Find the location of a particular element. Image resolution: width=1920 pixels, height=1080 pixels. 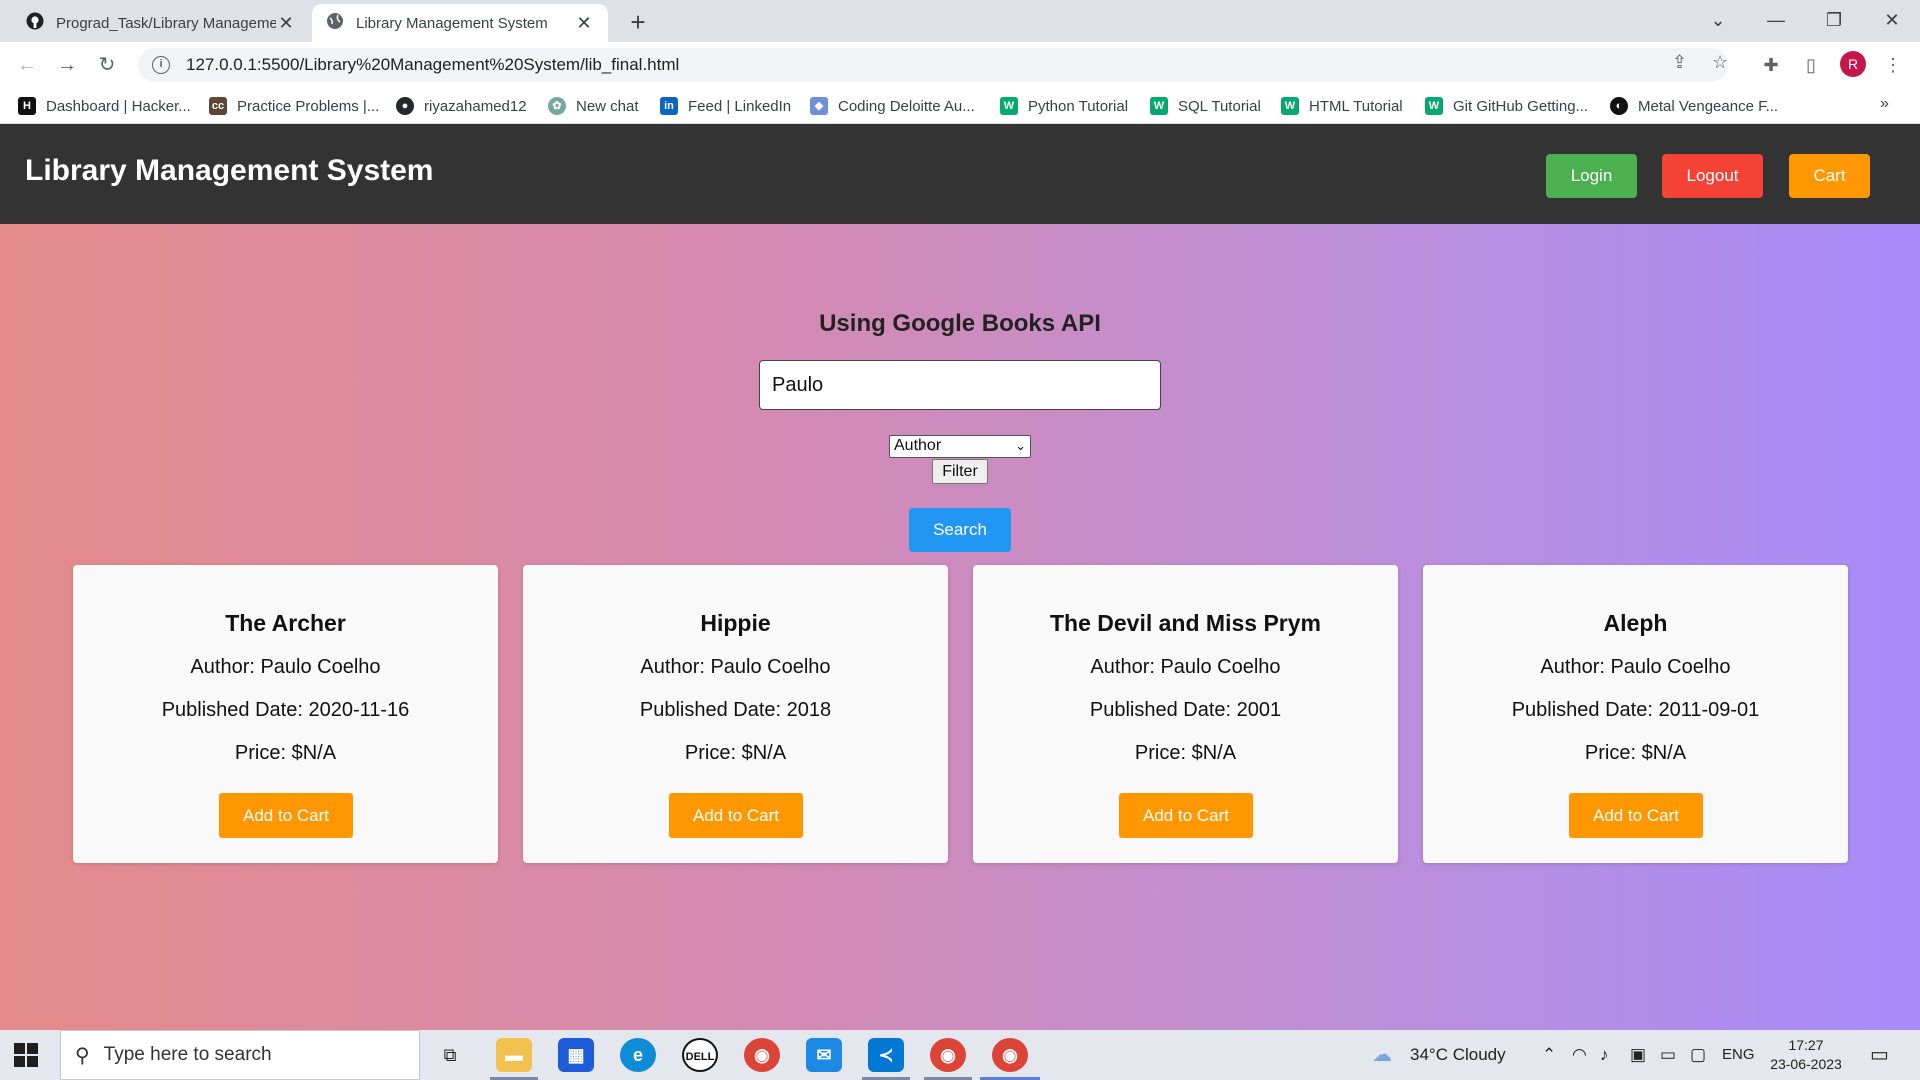

bookmark-item: ● riyazahamed12 is located at coordinates (461, 106).